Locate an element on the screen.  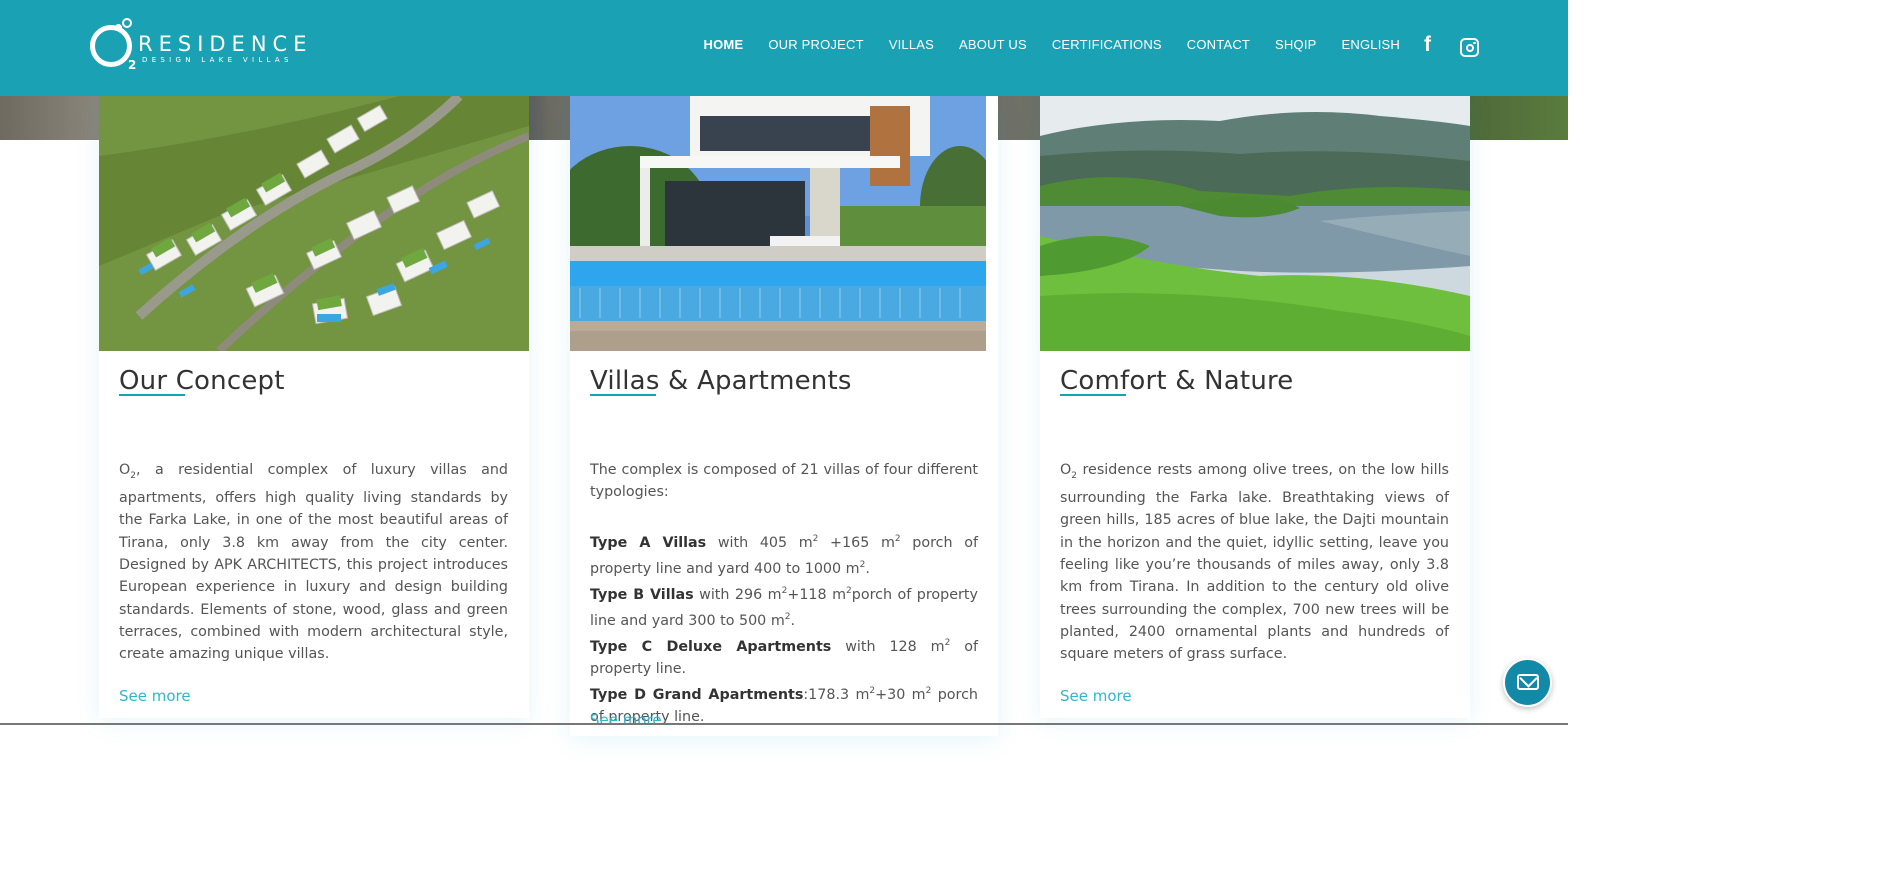
card-title: Our Concept is located at coordinates (202, 381).